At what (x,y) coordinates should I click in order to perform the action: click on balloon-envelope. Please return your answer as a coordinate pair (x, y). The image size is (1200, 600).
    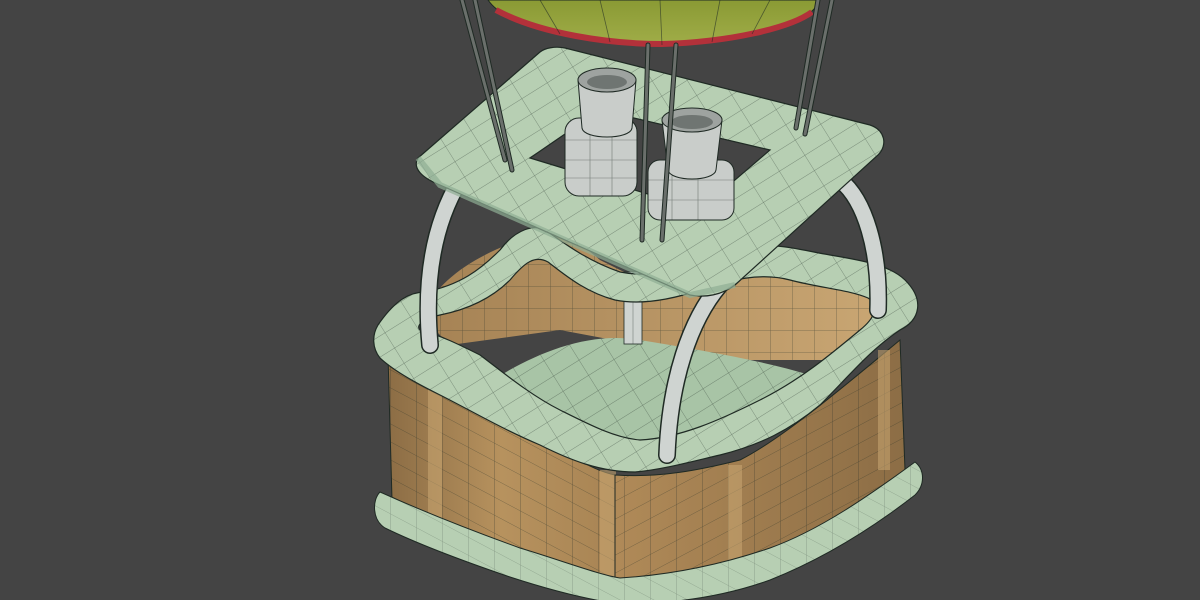
    Looking at the image, I should click on (654, 24).